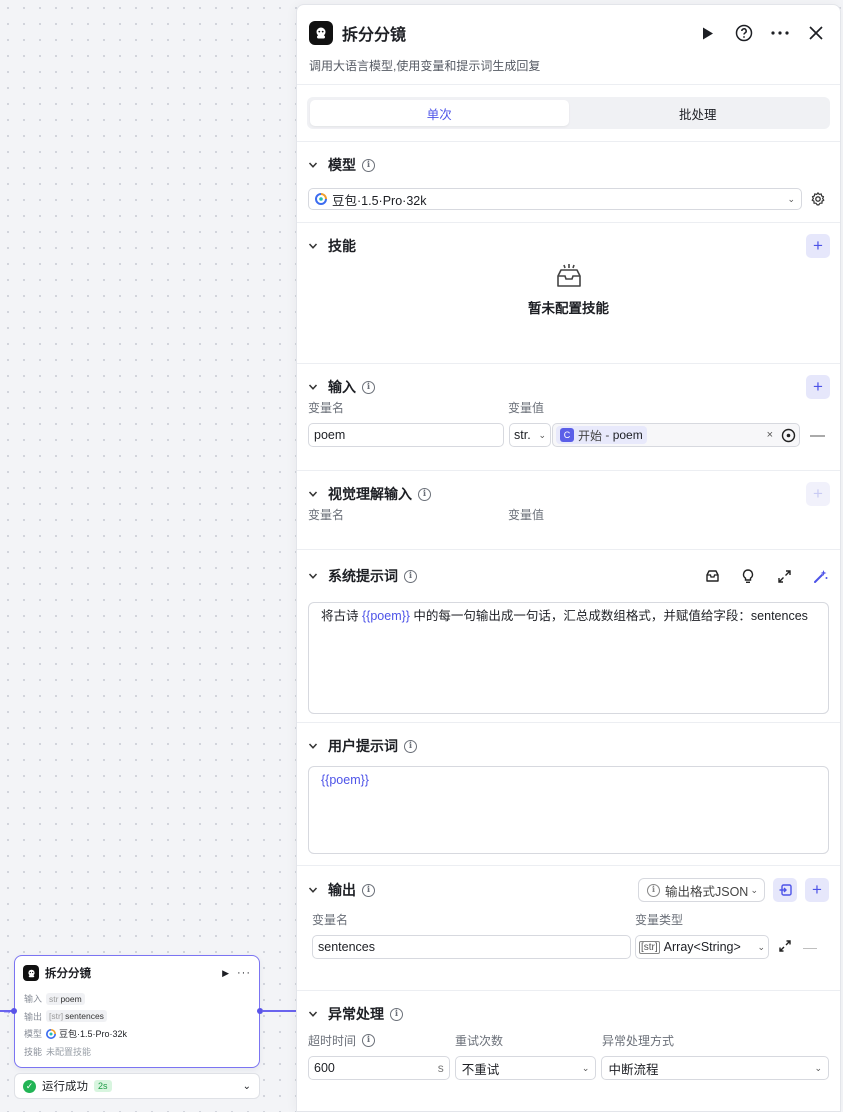 This screenshot has width=843, height=1112. What do you see at coordinates (279, 1011) in the screenshot?
I see `outgoing-edge` at bounding box center [279, 1011].